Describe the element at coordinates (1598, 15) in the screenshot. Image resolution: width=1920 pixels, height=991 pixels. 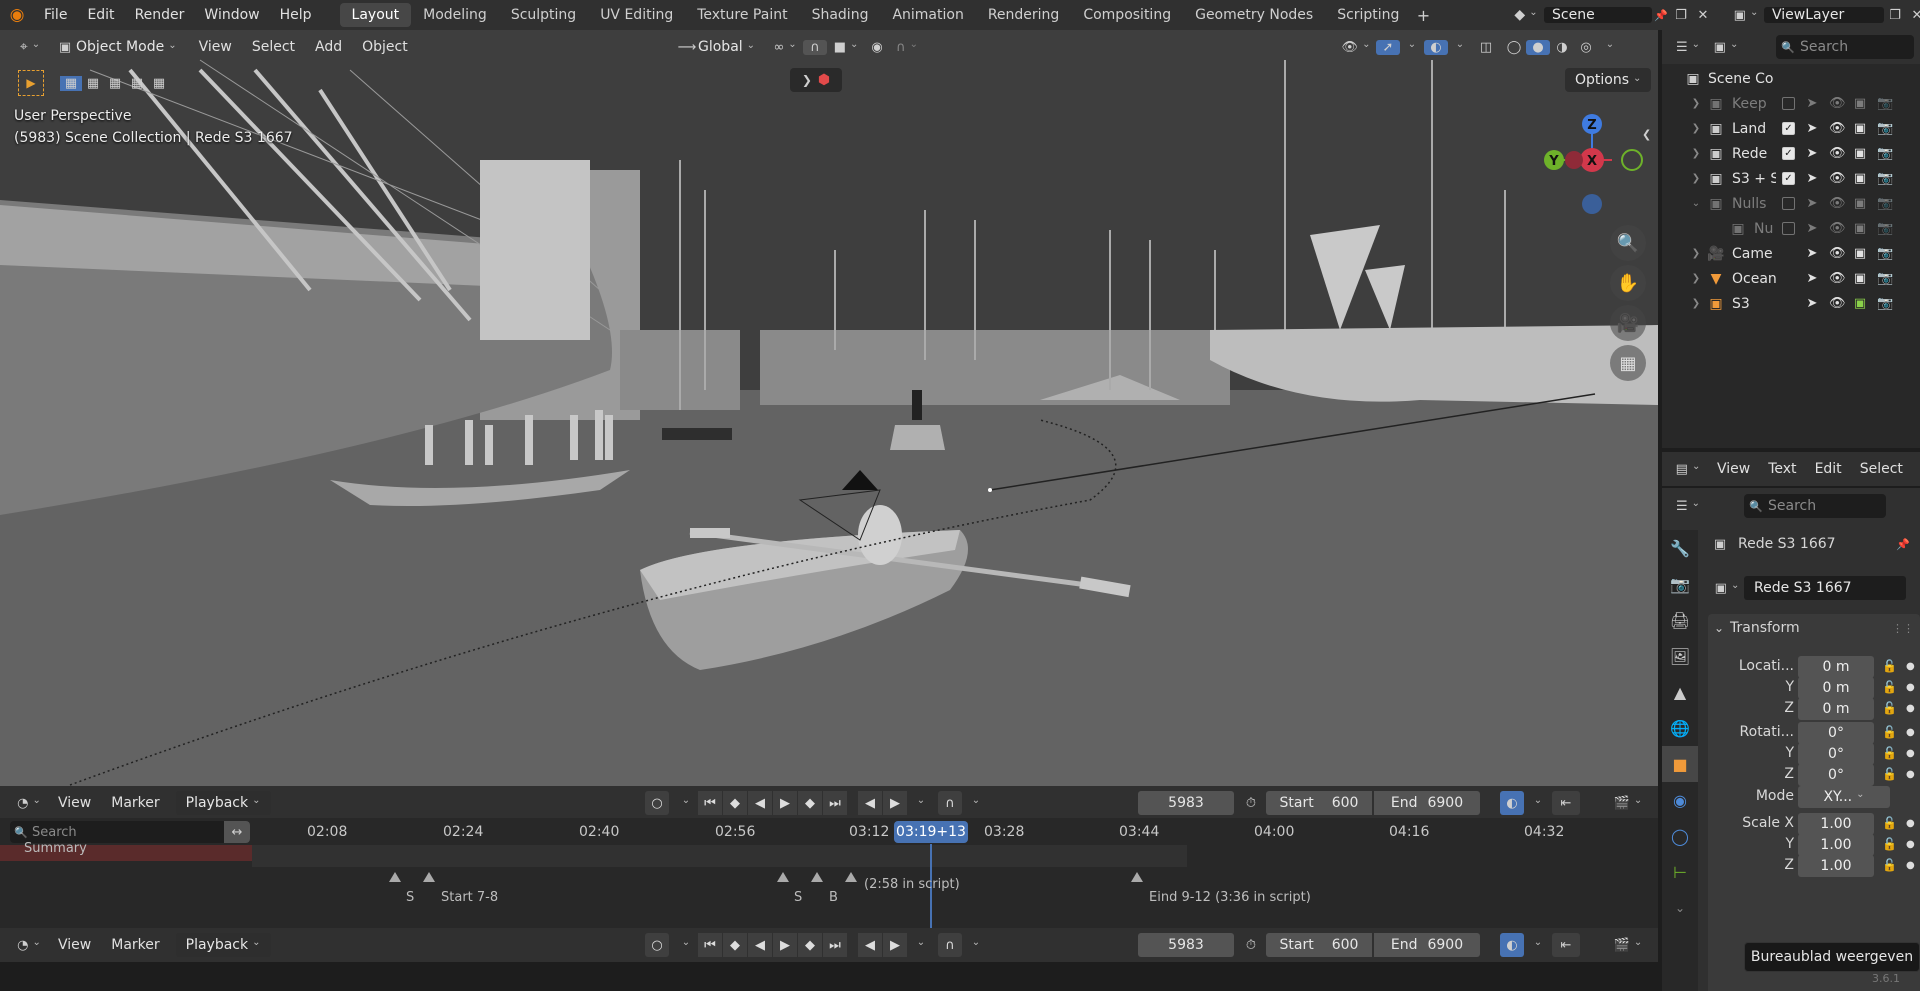
I see `scene-name-field: Scene` at that location.